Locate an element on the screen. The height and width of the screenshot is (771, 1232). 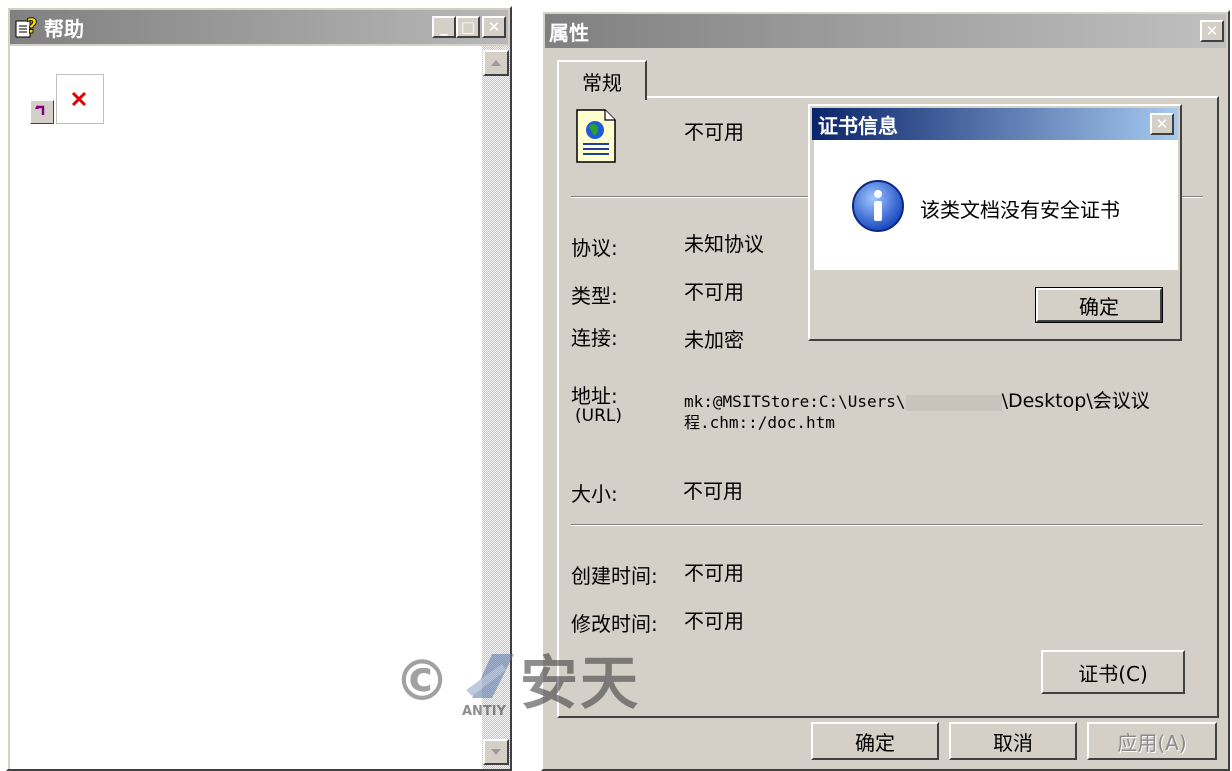
ok-button-label: 确定 is located at coordinates (875, 742).